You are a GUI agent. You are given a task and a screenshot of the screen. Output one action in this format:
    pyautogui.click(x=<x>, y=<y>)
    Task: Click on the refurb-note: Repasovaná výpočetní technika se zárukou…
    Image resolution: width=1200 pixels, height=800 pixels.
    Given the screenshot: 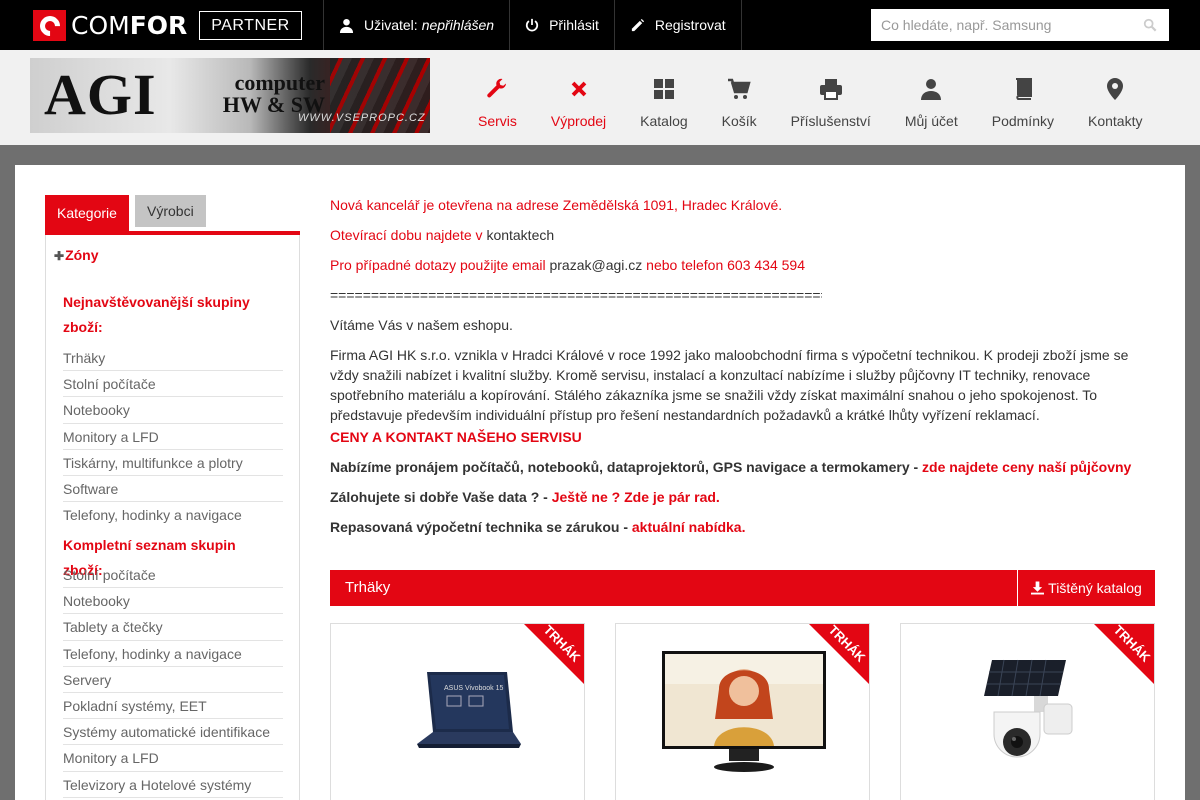 What is the action you would take?
    pyautogui.click(x=538, y=527)
    